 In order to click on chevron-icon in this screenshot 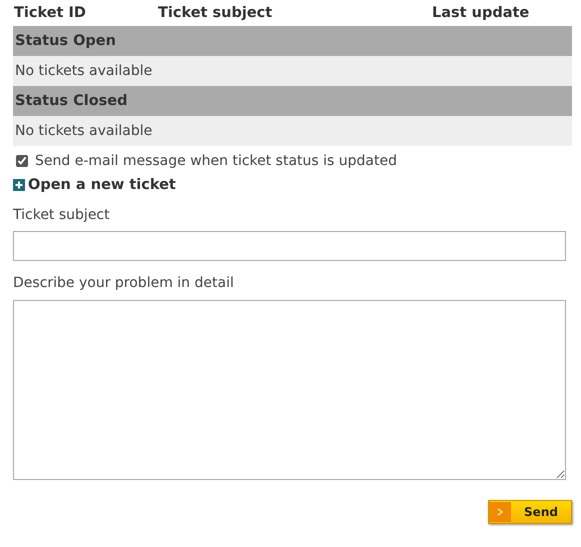, I will do `click(500, 512)`.